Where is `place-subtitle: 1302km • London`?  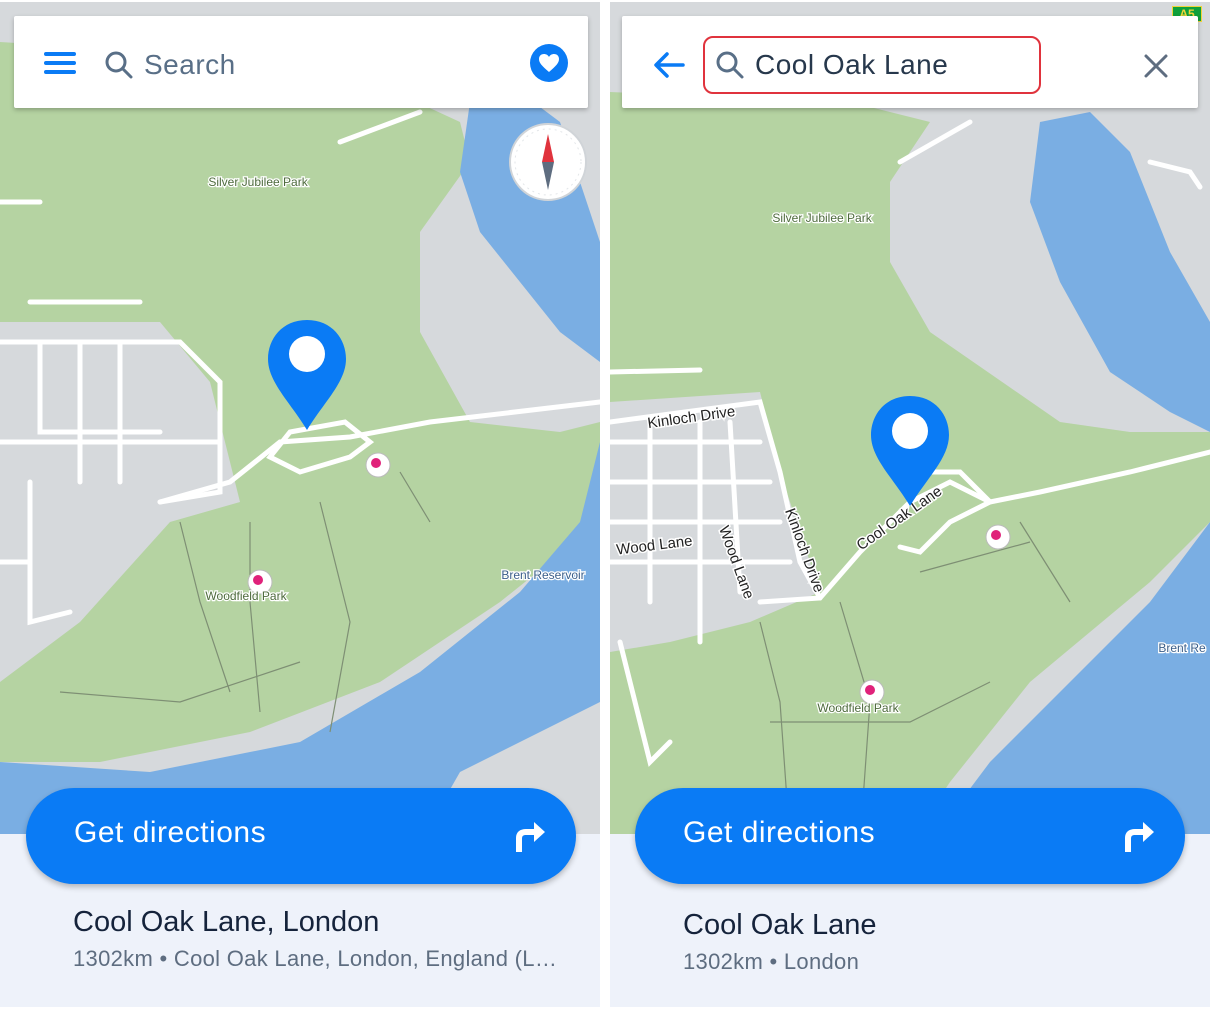 place-subtitle: 1302km • London is located at coordinates (771, 961).